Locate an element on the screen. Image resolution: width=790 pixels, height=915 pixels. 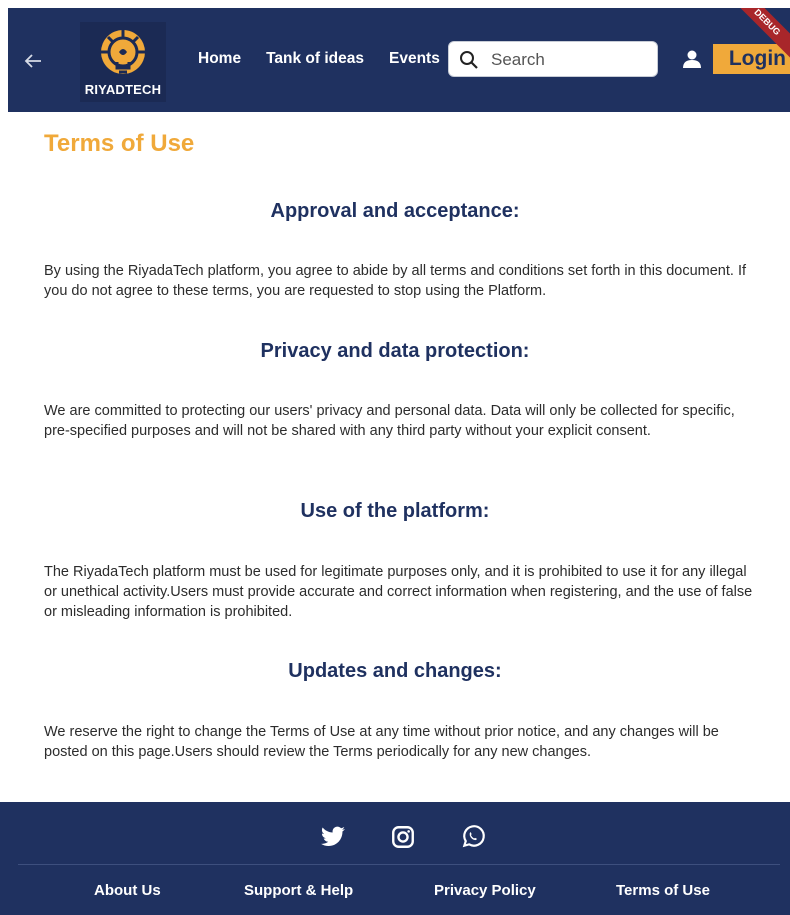
footer-divider is located at coordinates (399, 864).